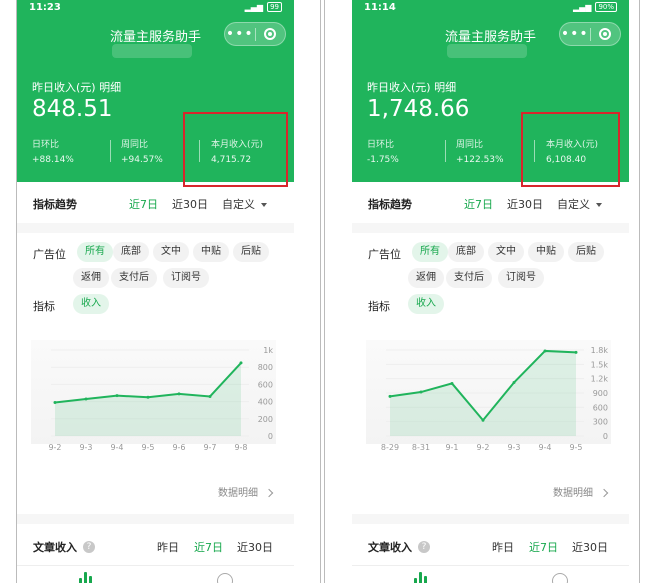  I want to click on status-icons: ▂▄▆ 90%, so click(595, 7).